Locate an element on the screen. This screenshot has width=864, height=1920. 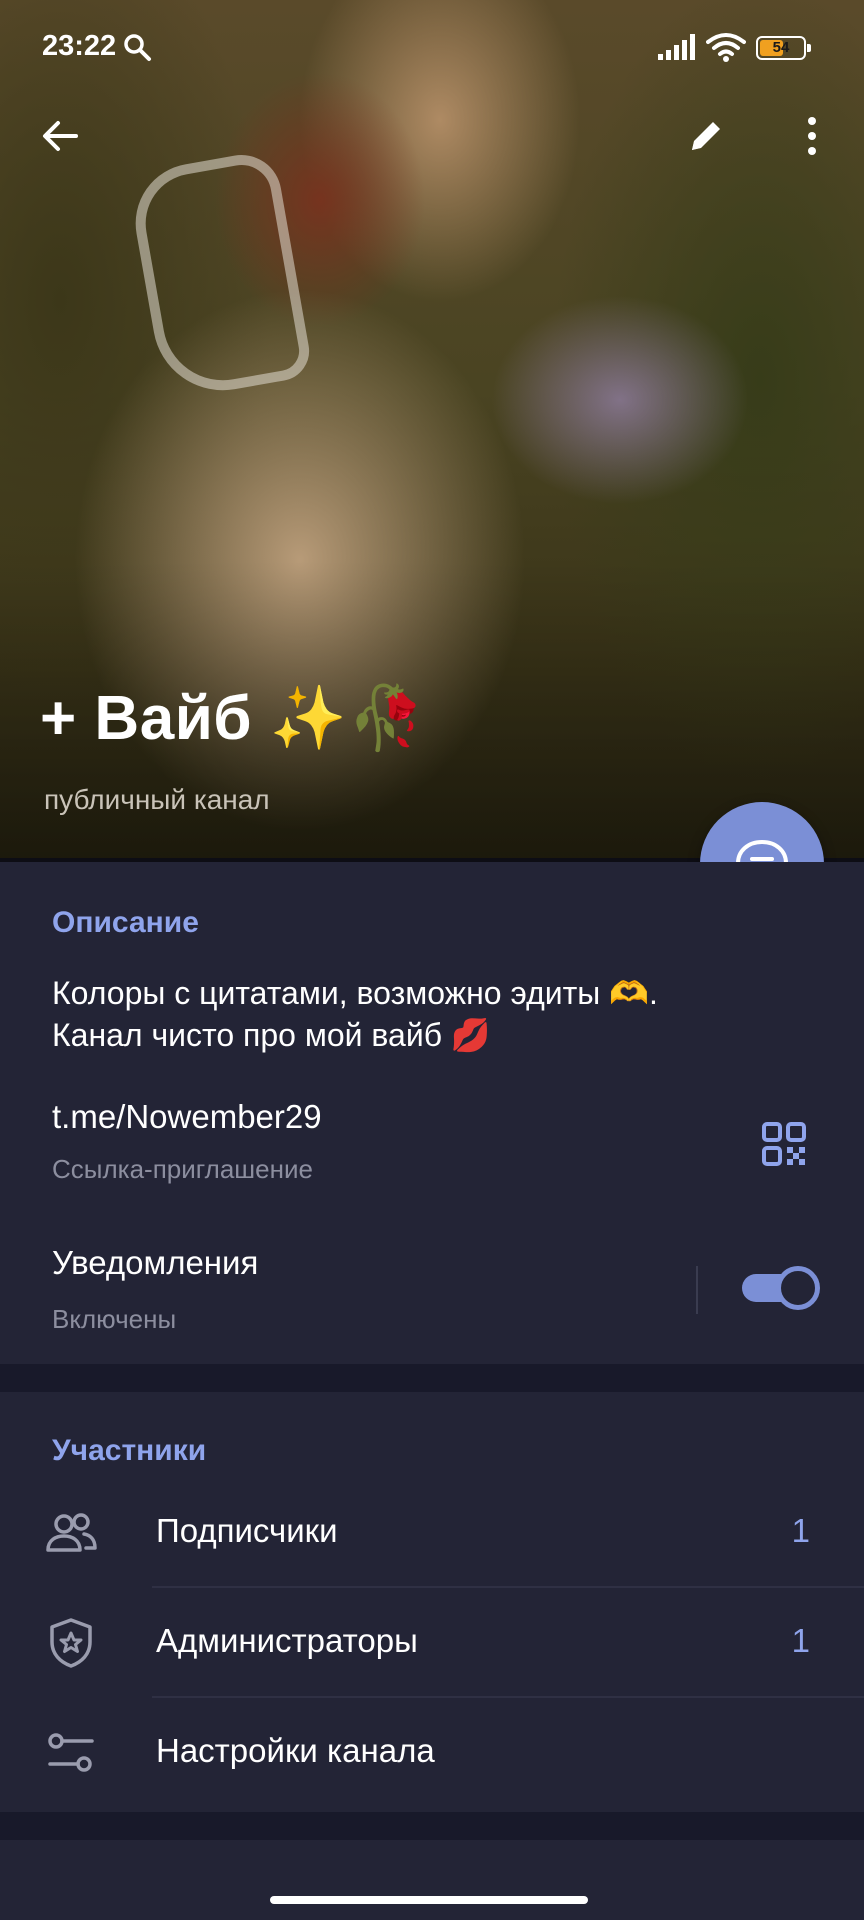
edit-button is located at coordinates (706, 136).